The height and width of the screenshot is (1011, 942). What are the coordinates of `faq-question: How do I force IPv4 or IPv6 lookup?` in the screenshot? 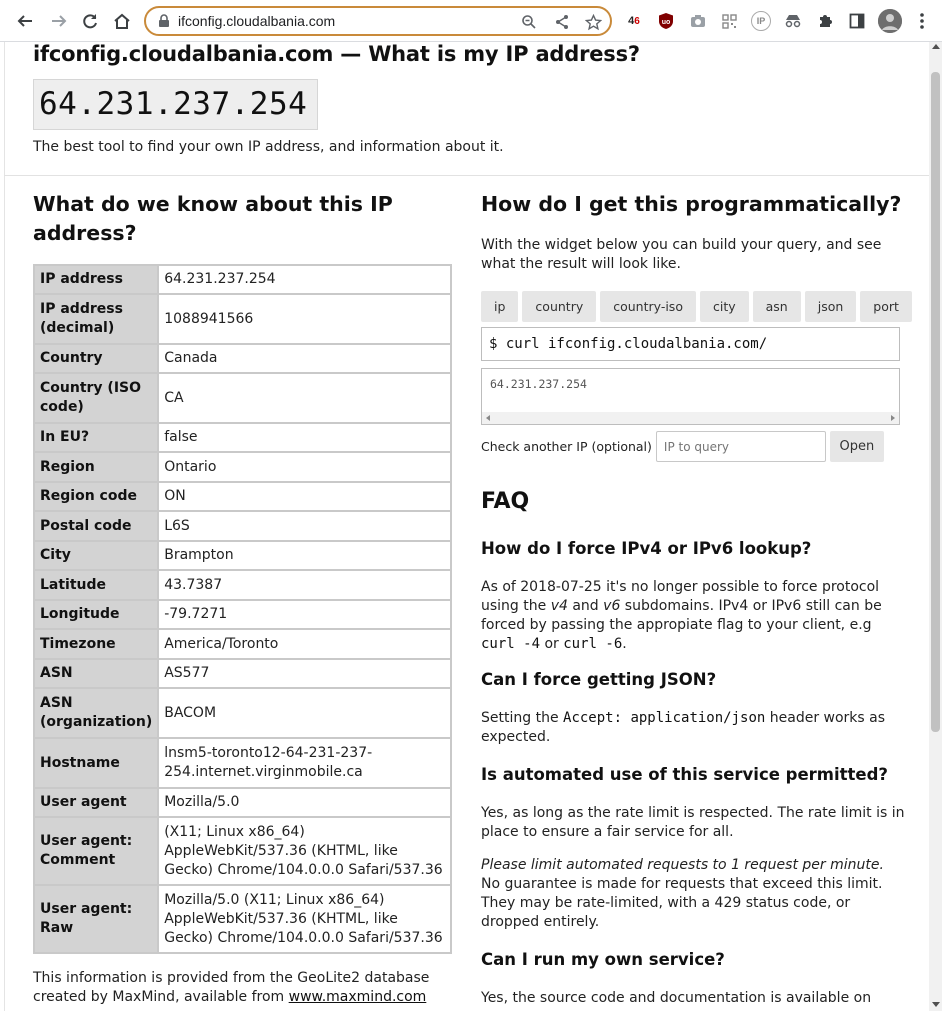 It's located at (646, 548).